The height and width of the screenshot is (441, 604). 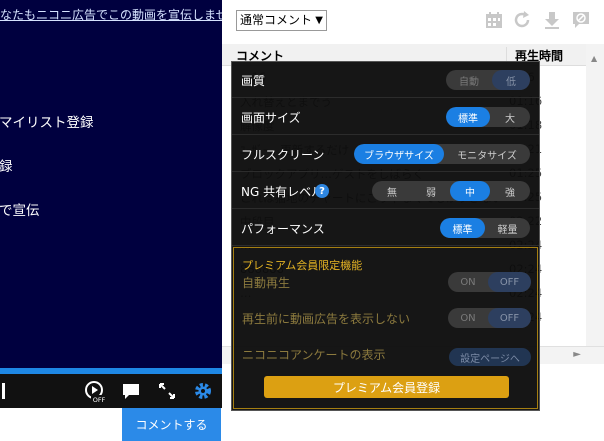 I want to click on comment-type-value: 通常コメント, so click(x=276, y=20).